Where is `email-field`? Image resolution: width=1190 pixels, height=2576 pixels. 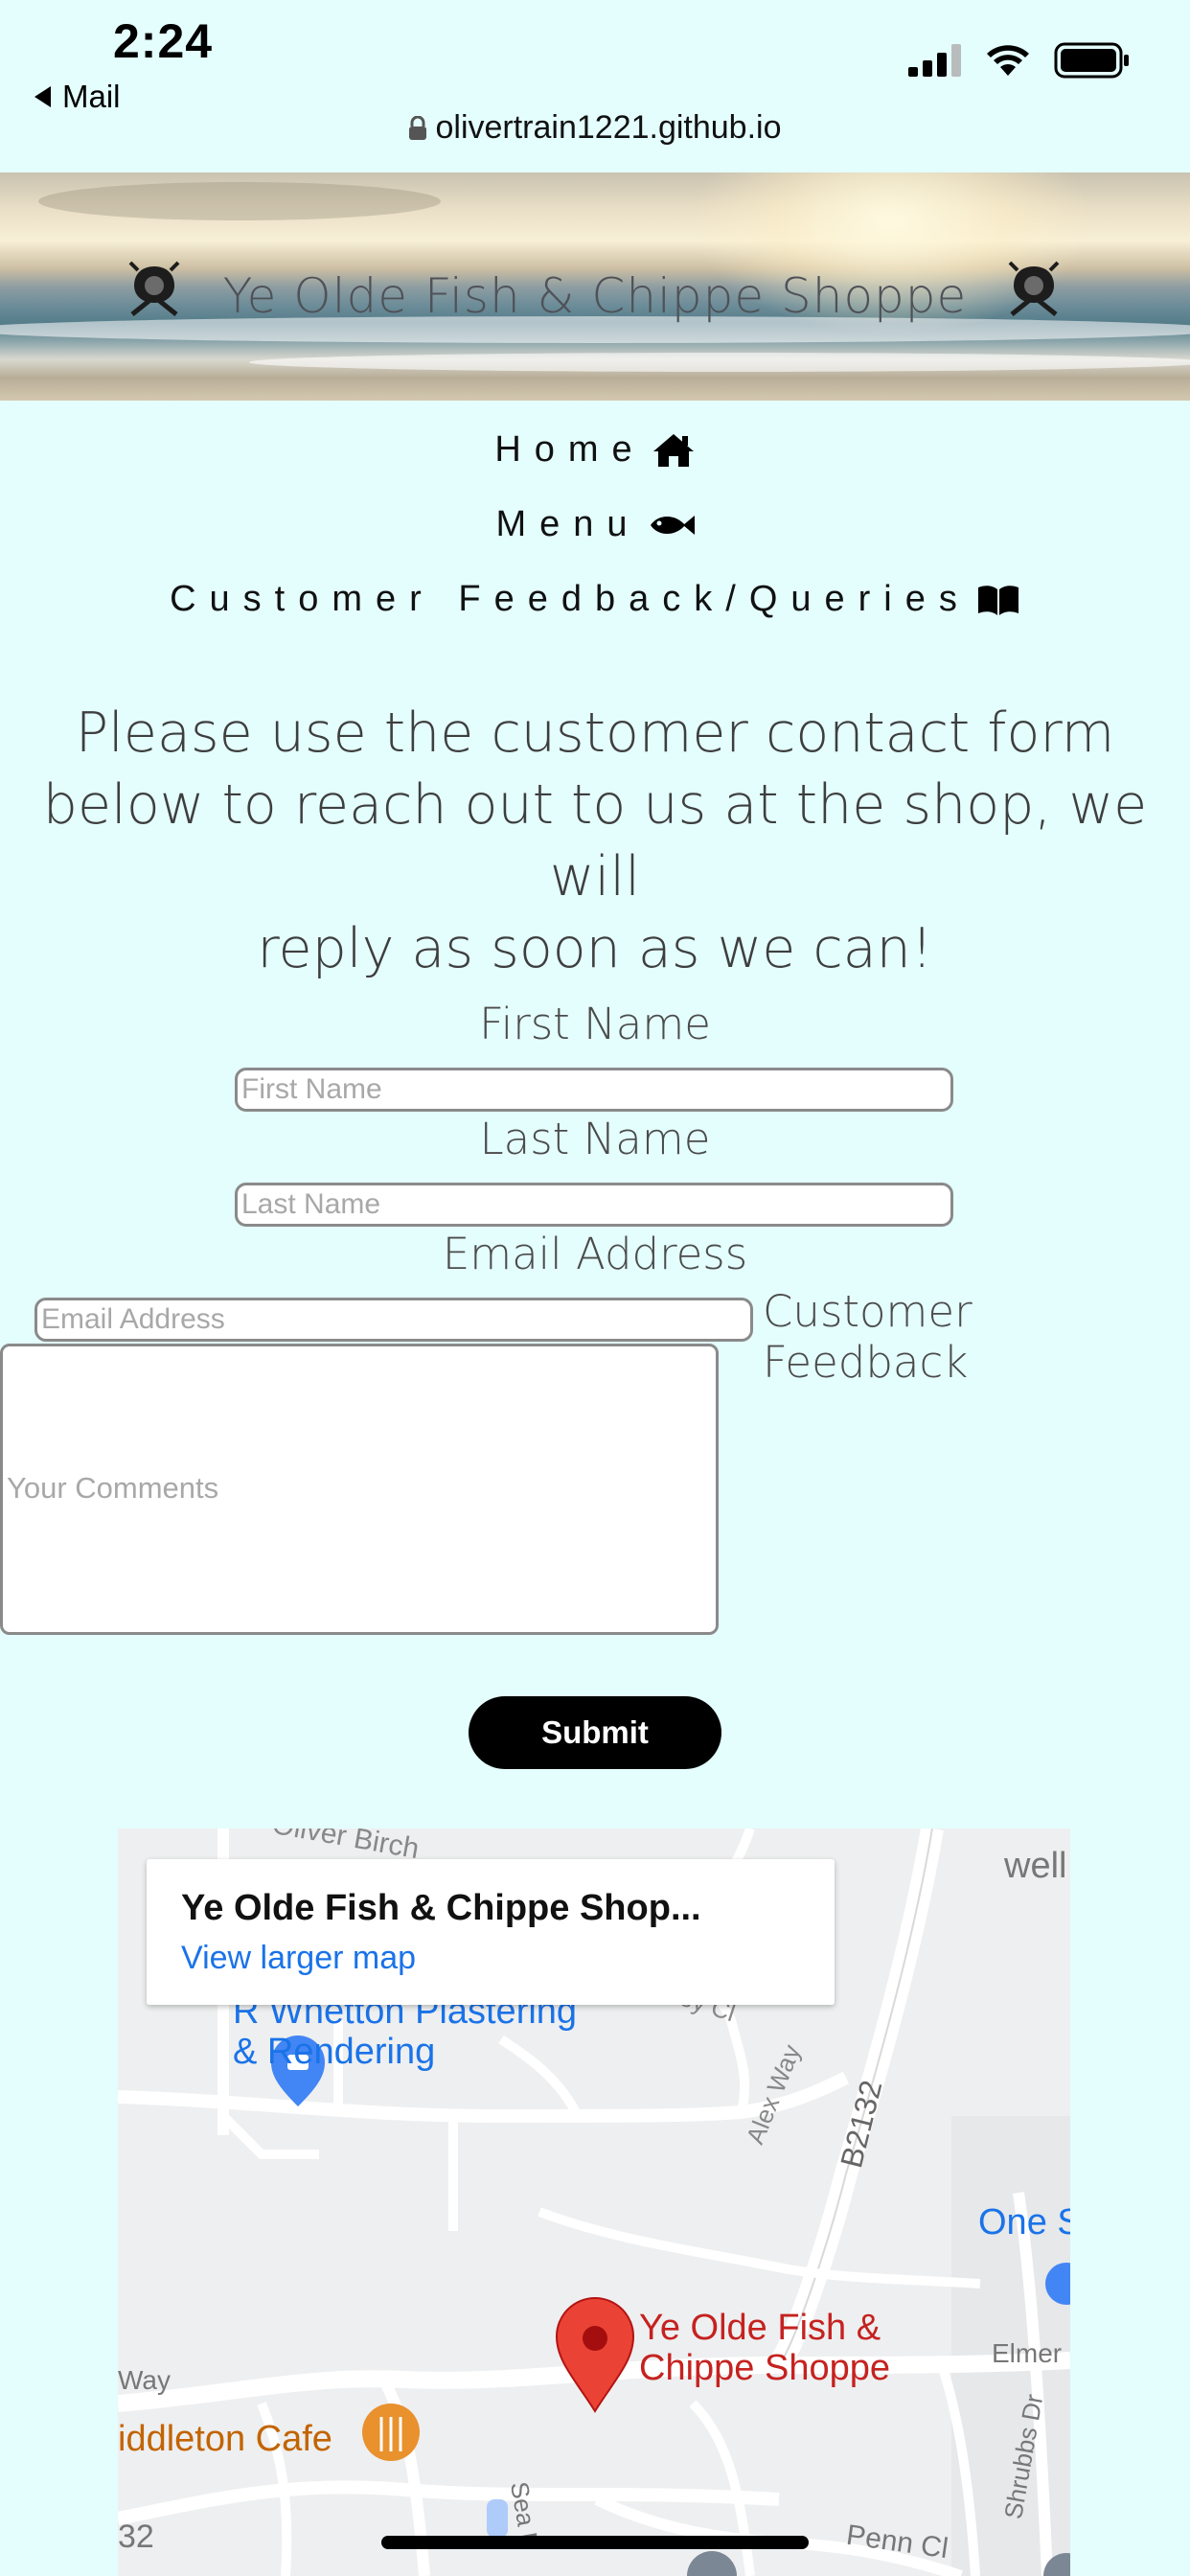
email-field is located at coordinates (394, 1320).